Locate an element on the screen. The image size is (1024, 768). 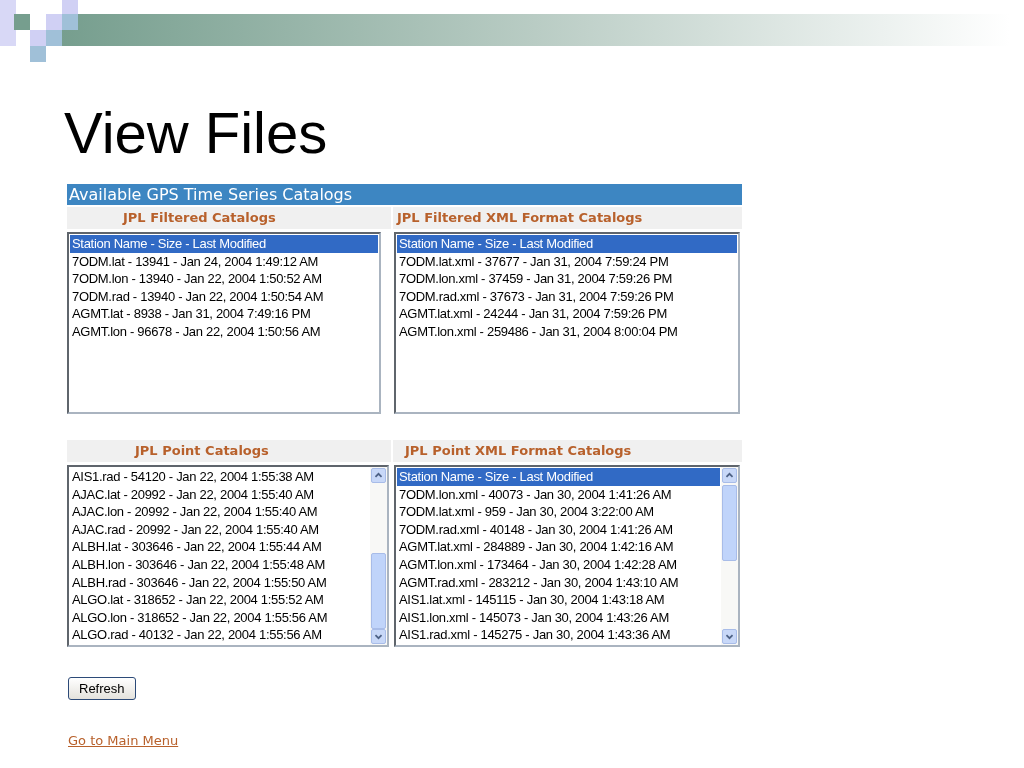
catalog-heading: JPL Filtered Catalogs is located at coordinates (229, 218).